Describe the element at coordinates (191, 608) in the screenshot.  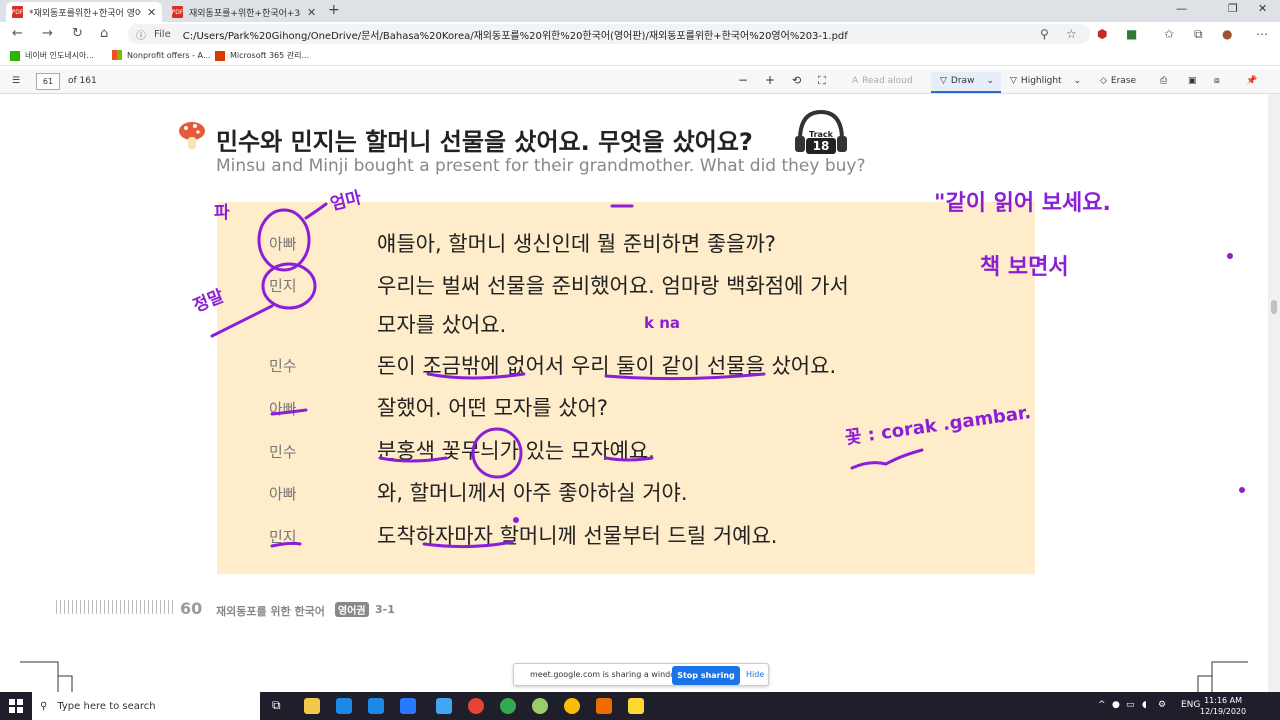
I see `page-number: 60` at that location.